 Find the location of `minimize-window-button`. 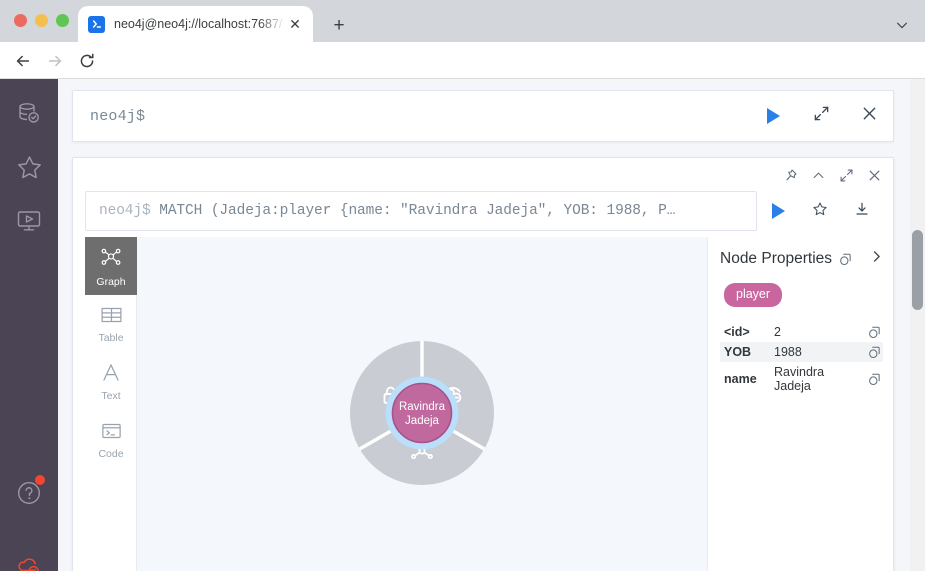

minimize-window-button is located at coordinates (41, 20).